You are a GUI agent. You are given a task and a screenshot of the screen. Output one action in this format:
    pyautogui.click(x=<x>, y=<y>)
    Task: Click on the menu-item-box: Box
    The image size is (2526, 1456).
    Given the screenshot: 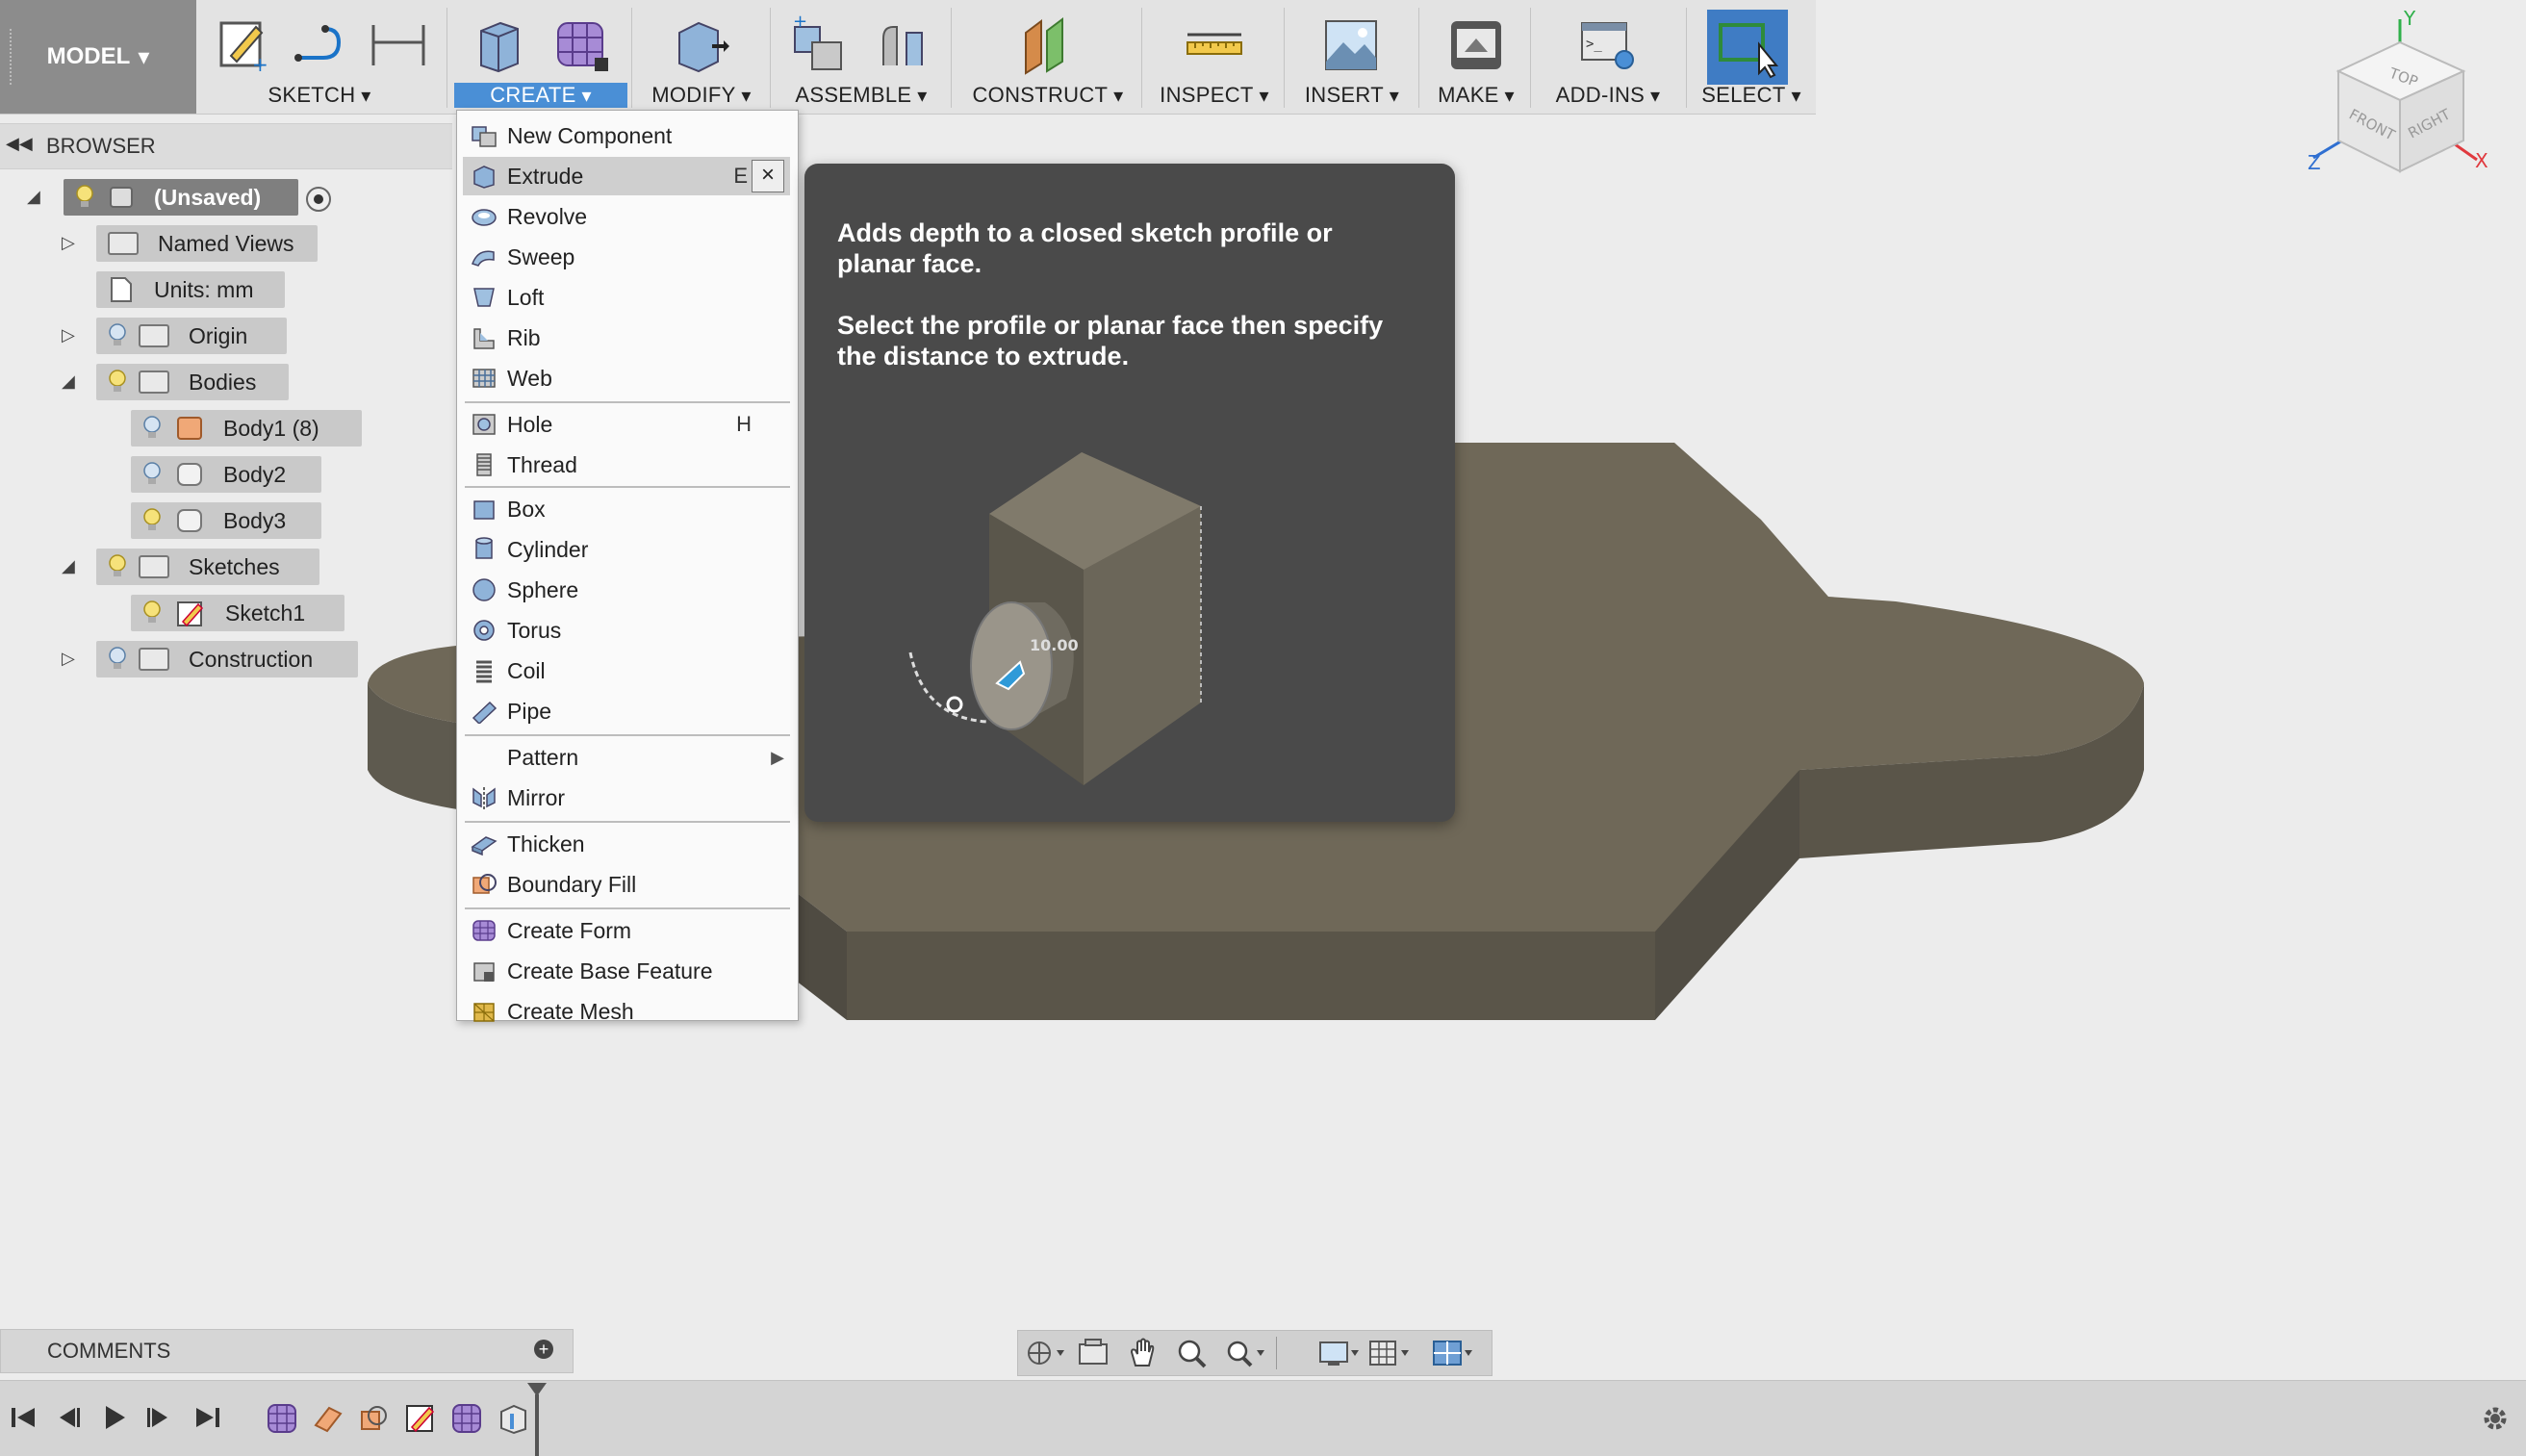 What is the action you would take?
    pyautogui.click(x=626, y=509)
    